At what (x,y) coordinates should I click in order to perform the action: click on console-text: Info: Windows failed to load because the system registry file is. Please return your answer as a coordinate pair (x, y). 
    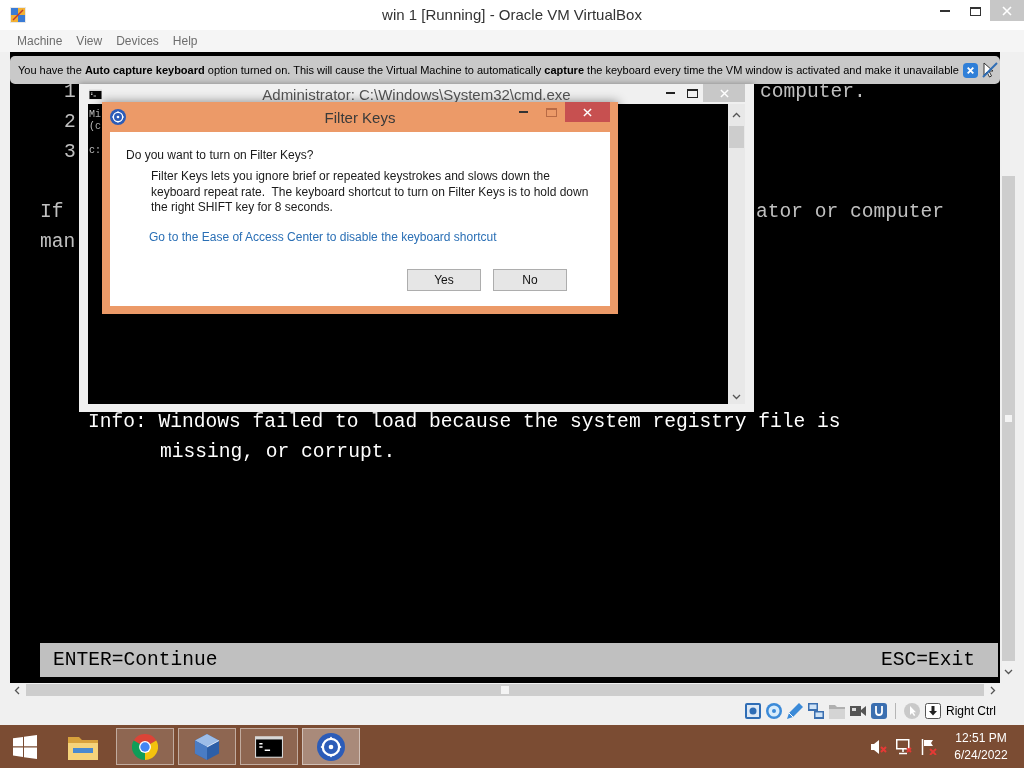
    Looking at the image, I should click on (464, 422).